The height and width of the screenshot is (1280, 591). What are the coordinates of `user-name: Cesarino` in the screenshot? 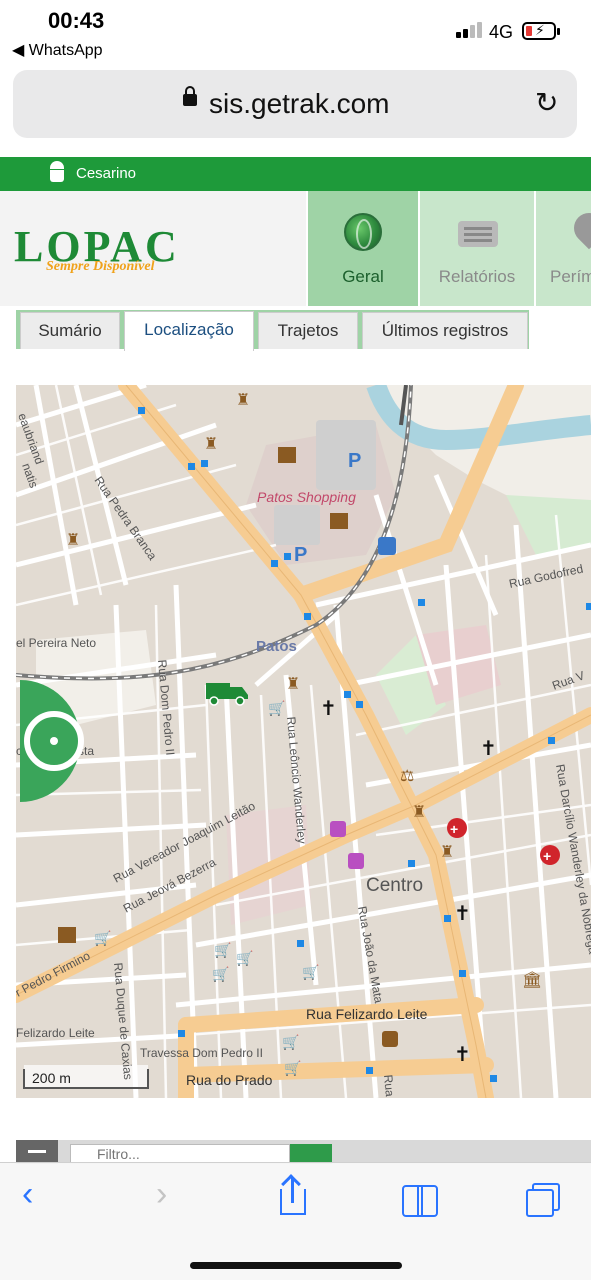 It's located at (106, 173).